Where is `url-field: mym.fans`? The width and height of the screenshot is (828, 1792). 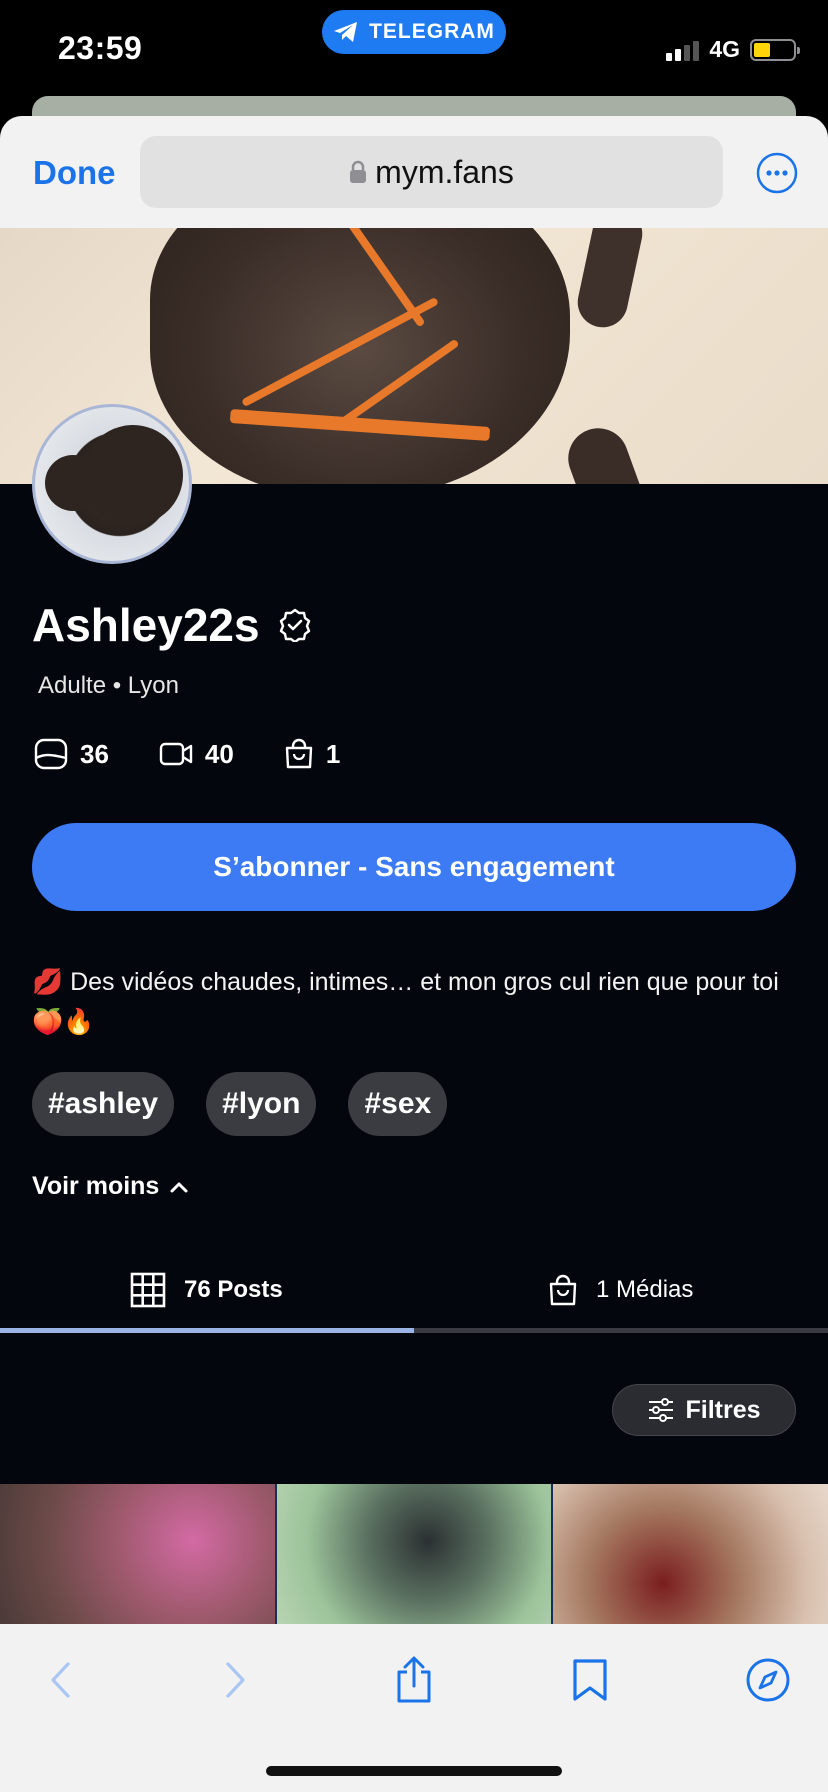
url-field: mym.fans is located at coordinates (431, 172).